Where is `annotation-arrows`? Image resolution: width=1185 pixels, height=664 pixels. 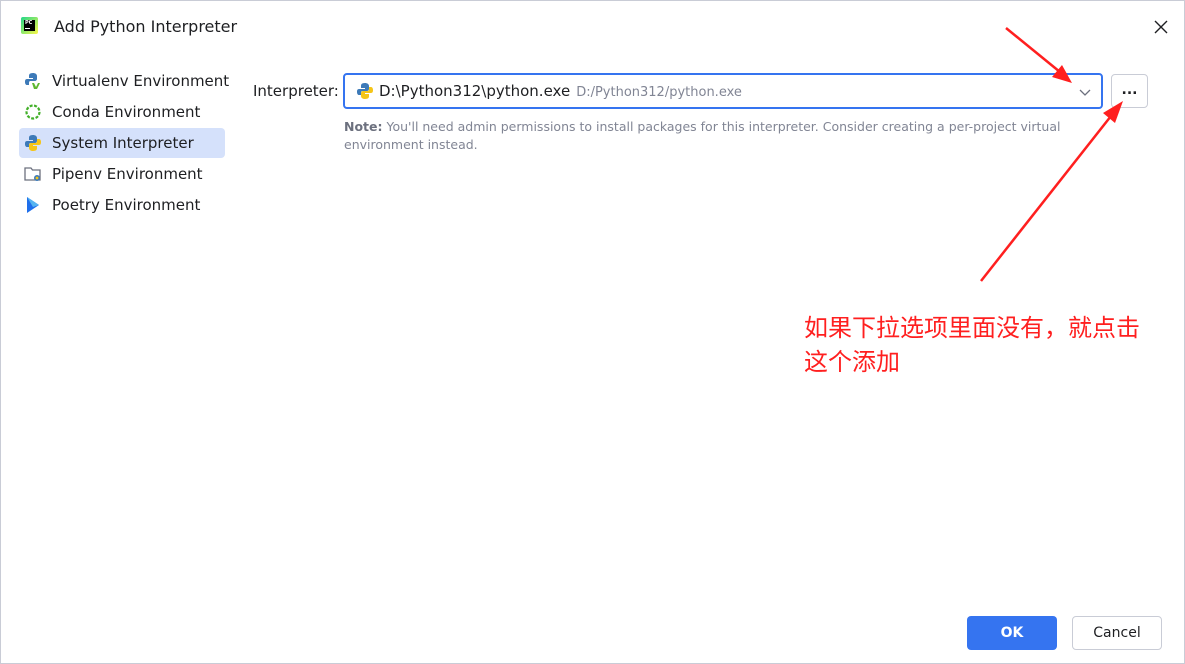 annotation-arrows is located at coordinates (1051, 154).